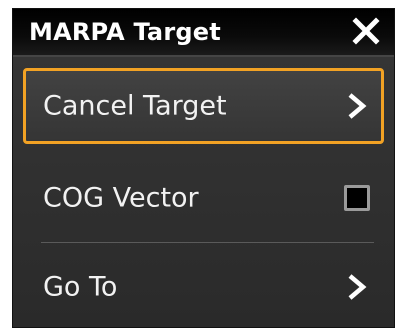 The image size is (406, 335). What do you see at coordinates (80, 287) in the screenshot?
I see `menu-item-label: Go To` at bounding box center [80, 287].